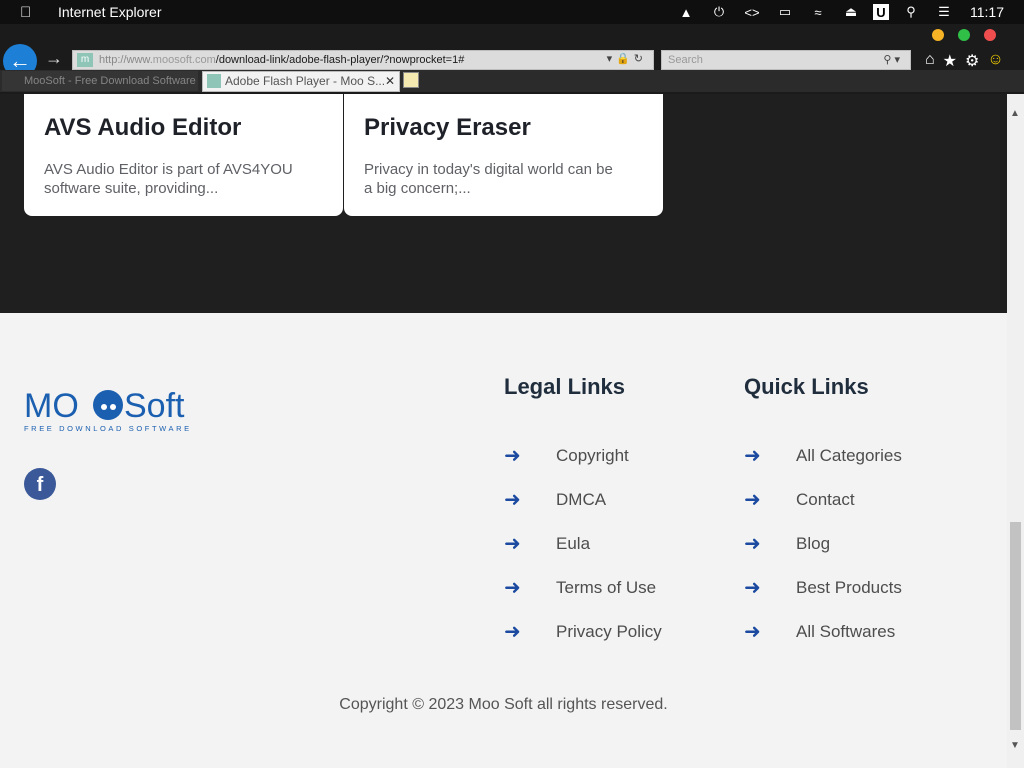  I want to click on favorites-star-icon: ★, so click(950, 61).